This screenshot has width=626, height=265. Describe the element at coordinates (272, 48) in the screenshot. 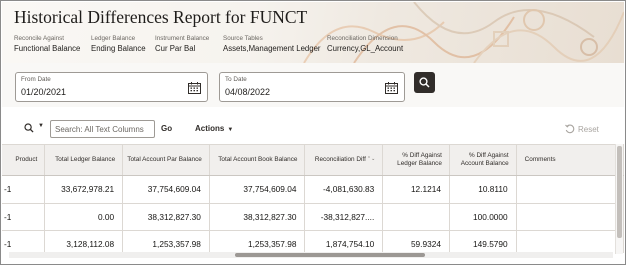

I see `meta-value: Assets,Management Ledger` at that location.